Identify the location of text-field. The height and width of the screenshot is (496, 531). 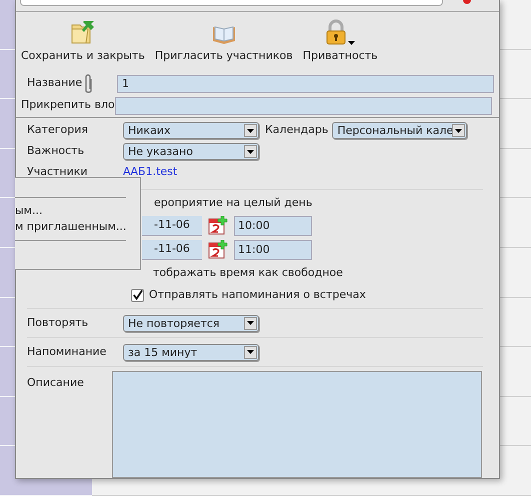
(231, 3).